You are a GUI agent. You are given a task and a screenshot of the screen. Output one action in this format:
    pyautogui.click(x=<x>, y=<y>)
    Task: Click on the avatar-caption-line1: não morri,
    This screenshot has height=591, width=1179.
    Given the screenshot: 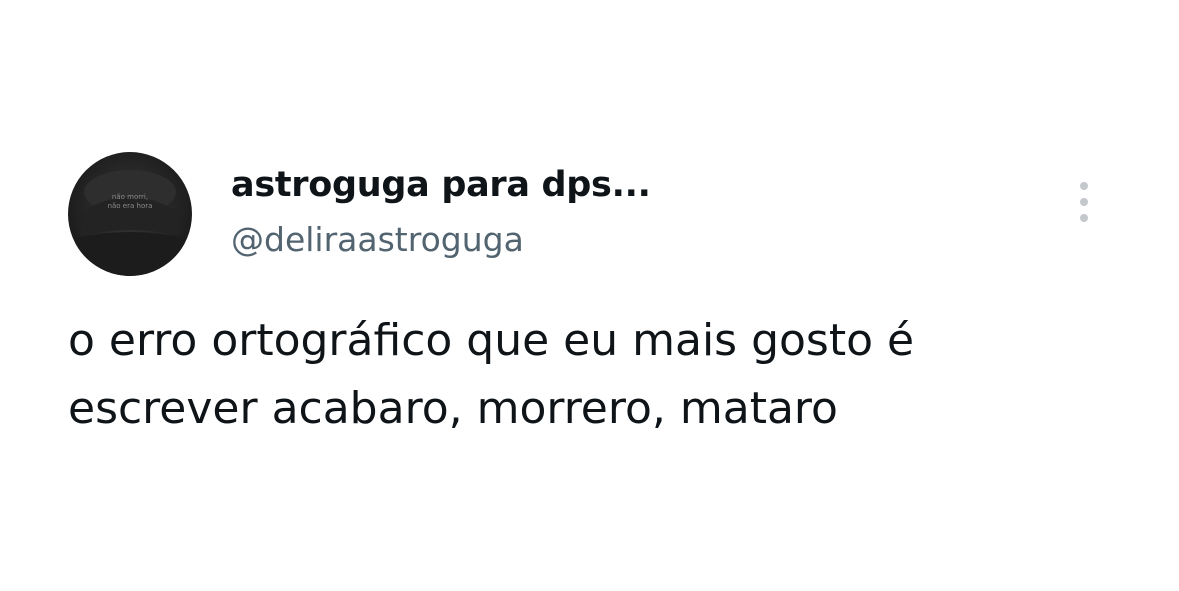 What is the action you would take?
    pyautogui.click(x=130, y=197)
    